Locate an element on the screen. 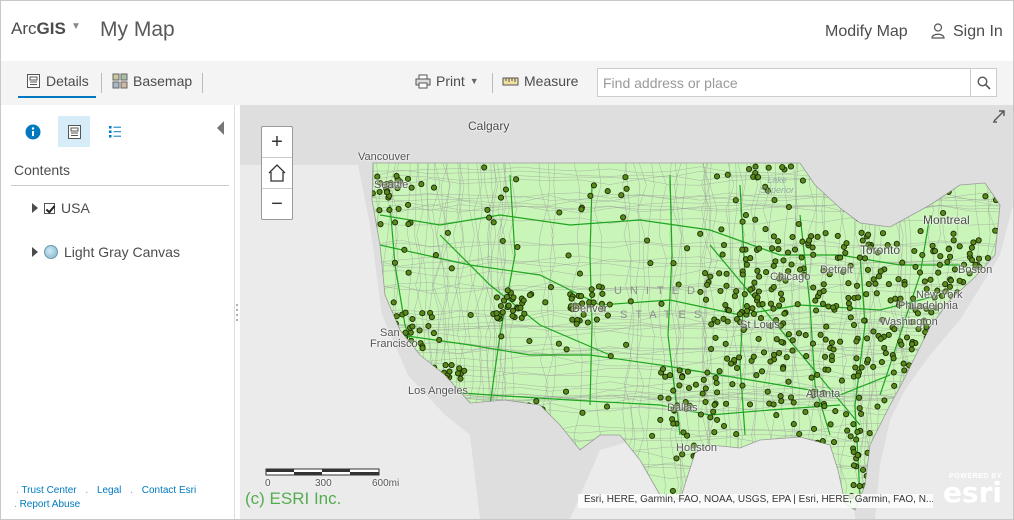  layer-visibility-checkbox is located at coordinates (49, 208).